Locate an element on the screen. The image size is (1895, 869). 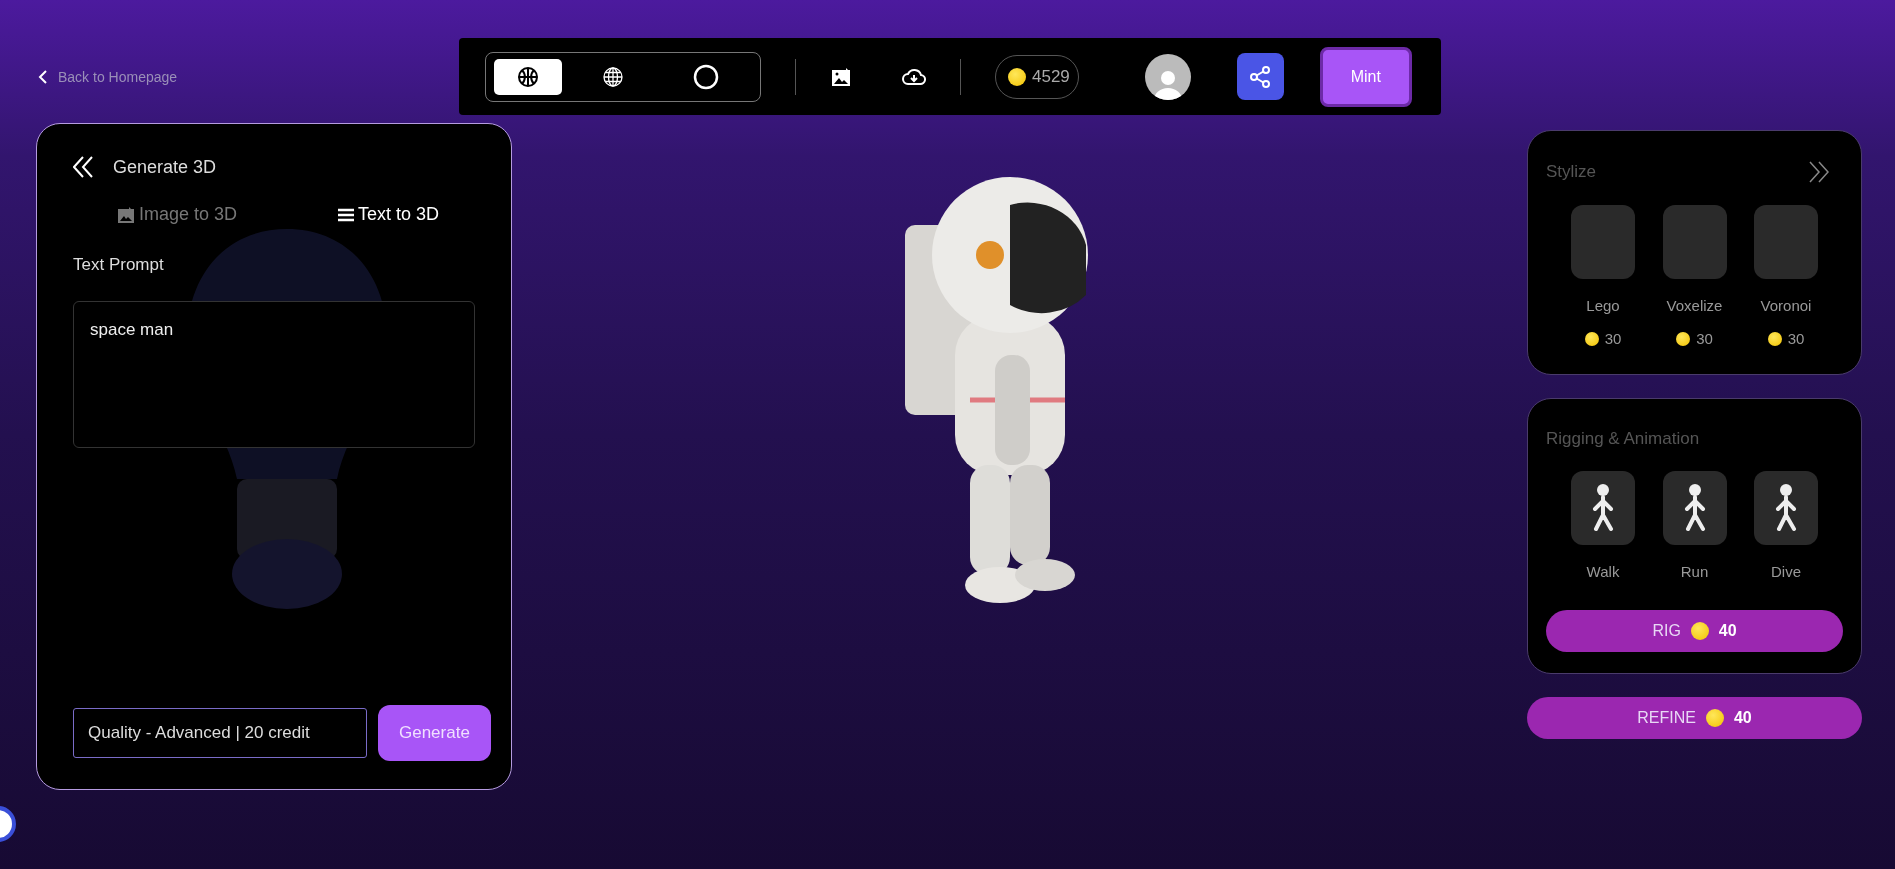
mode-tab: Text to 3D is located at coordinates (388, 214).